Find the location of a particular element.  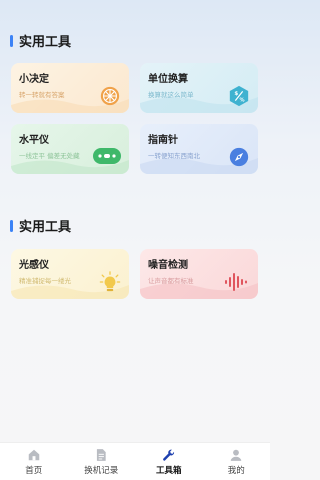

user-icon is located at coordinates (236, 455).